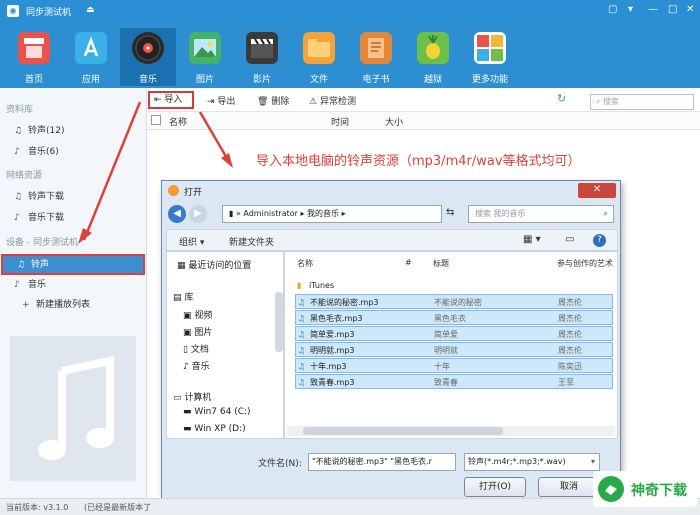  Describe the element at coordinates (181, 266) in the screenshot. I see `recent-places-icon: ▦` at that location.